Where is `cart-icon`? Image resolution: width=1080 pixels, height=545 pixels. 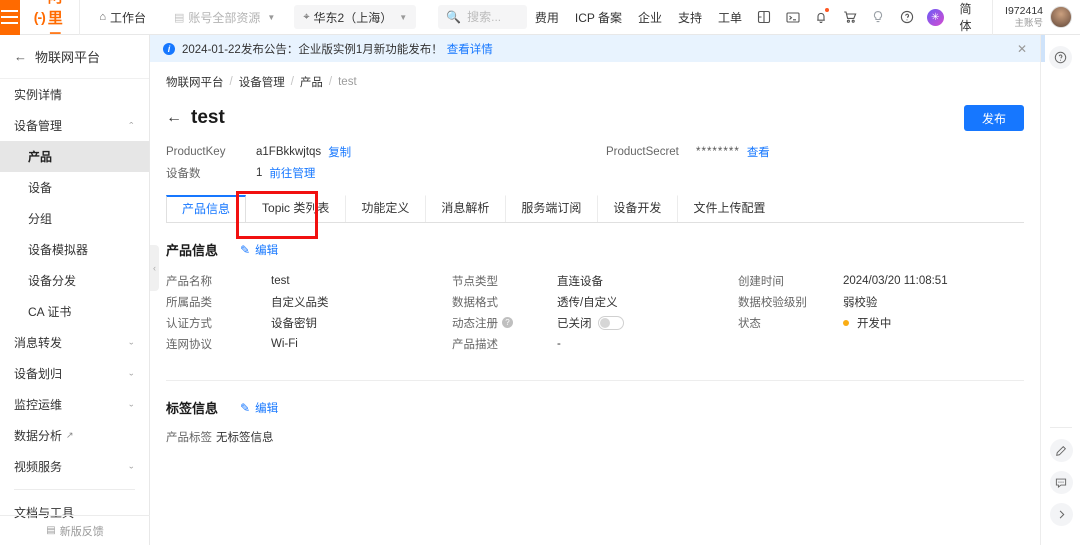 cart-icon is located at coordinates (850, 17).